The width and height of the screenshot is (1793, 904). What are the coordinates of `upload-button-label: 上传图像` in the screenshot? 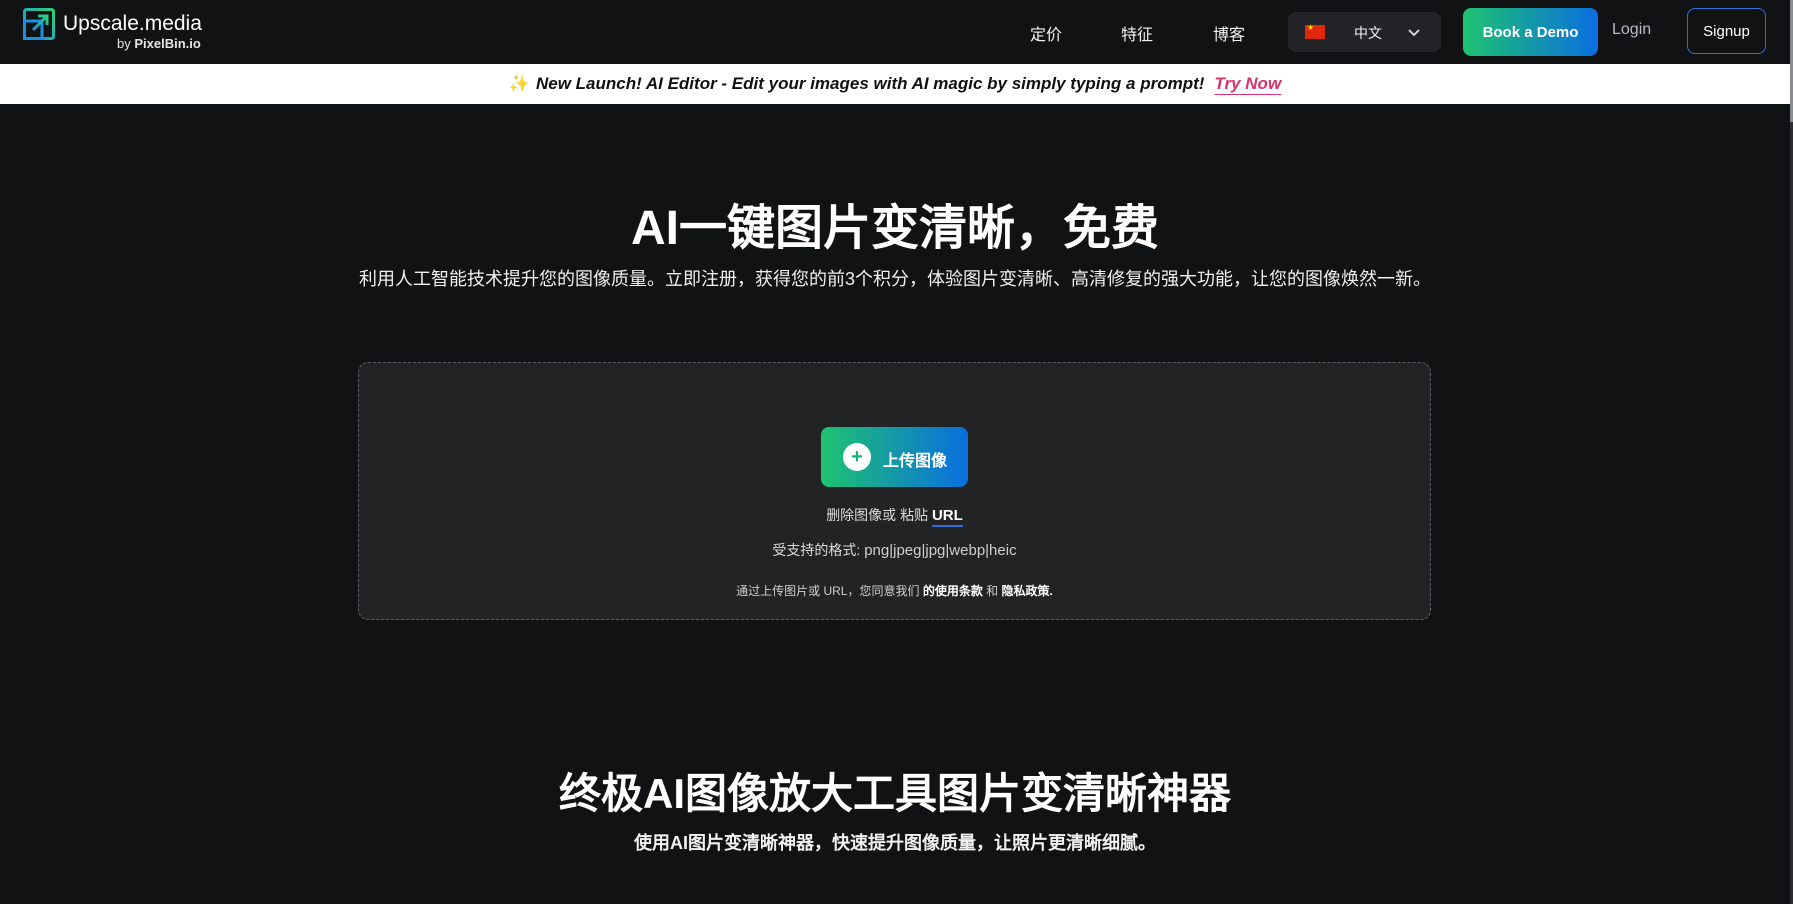 It's located at (915, 461).